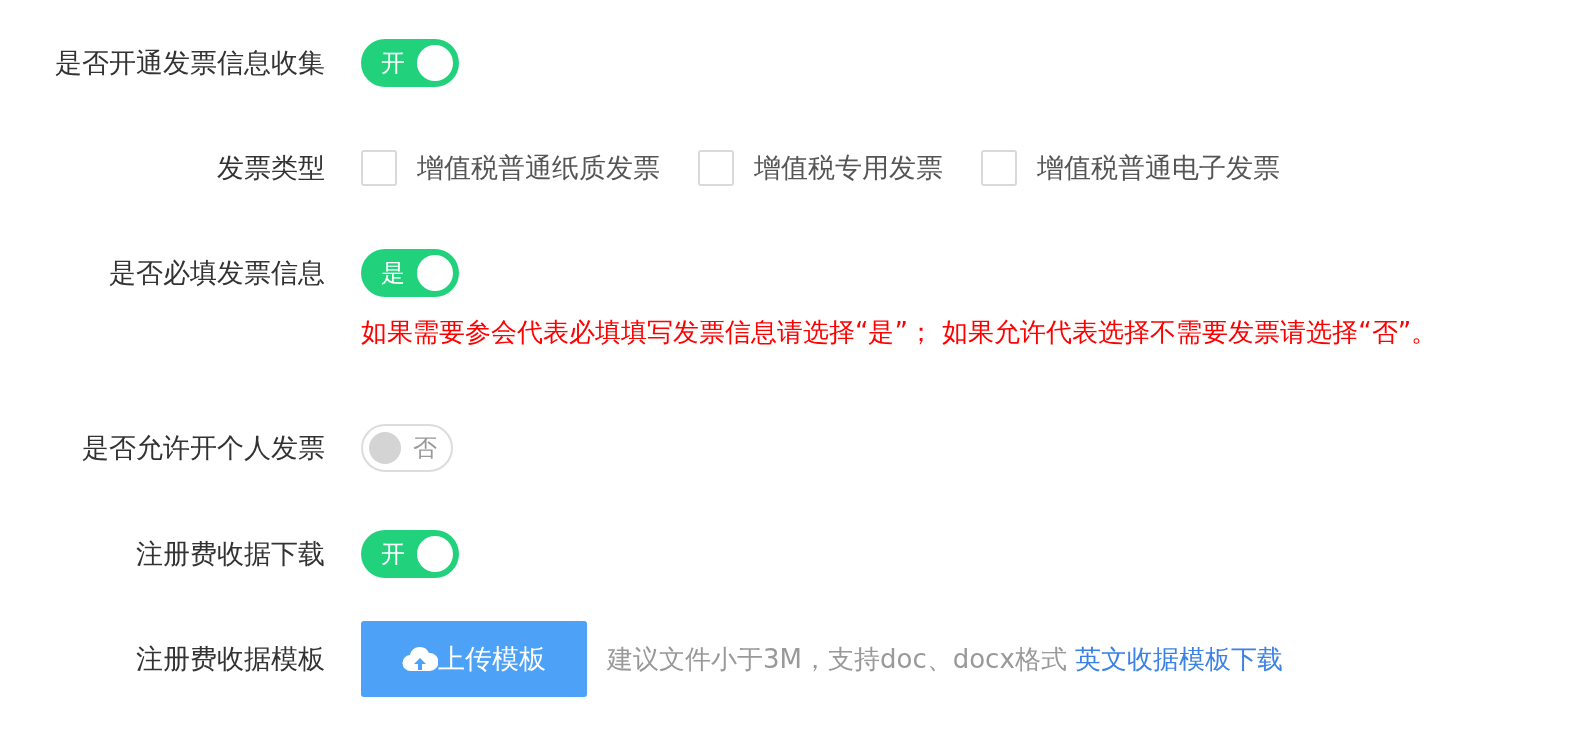 The height and width of the screenshot is (745, 1593). Describe the element at coordinates (538, 167) in the screenshot. I see `checkbox-label: 增值税普通纸质发票` at that location.